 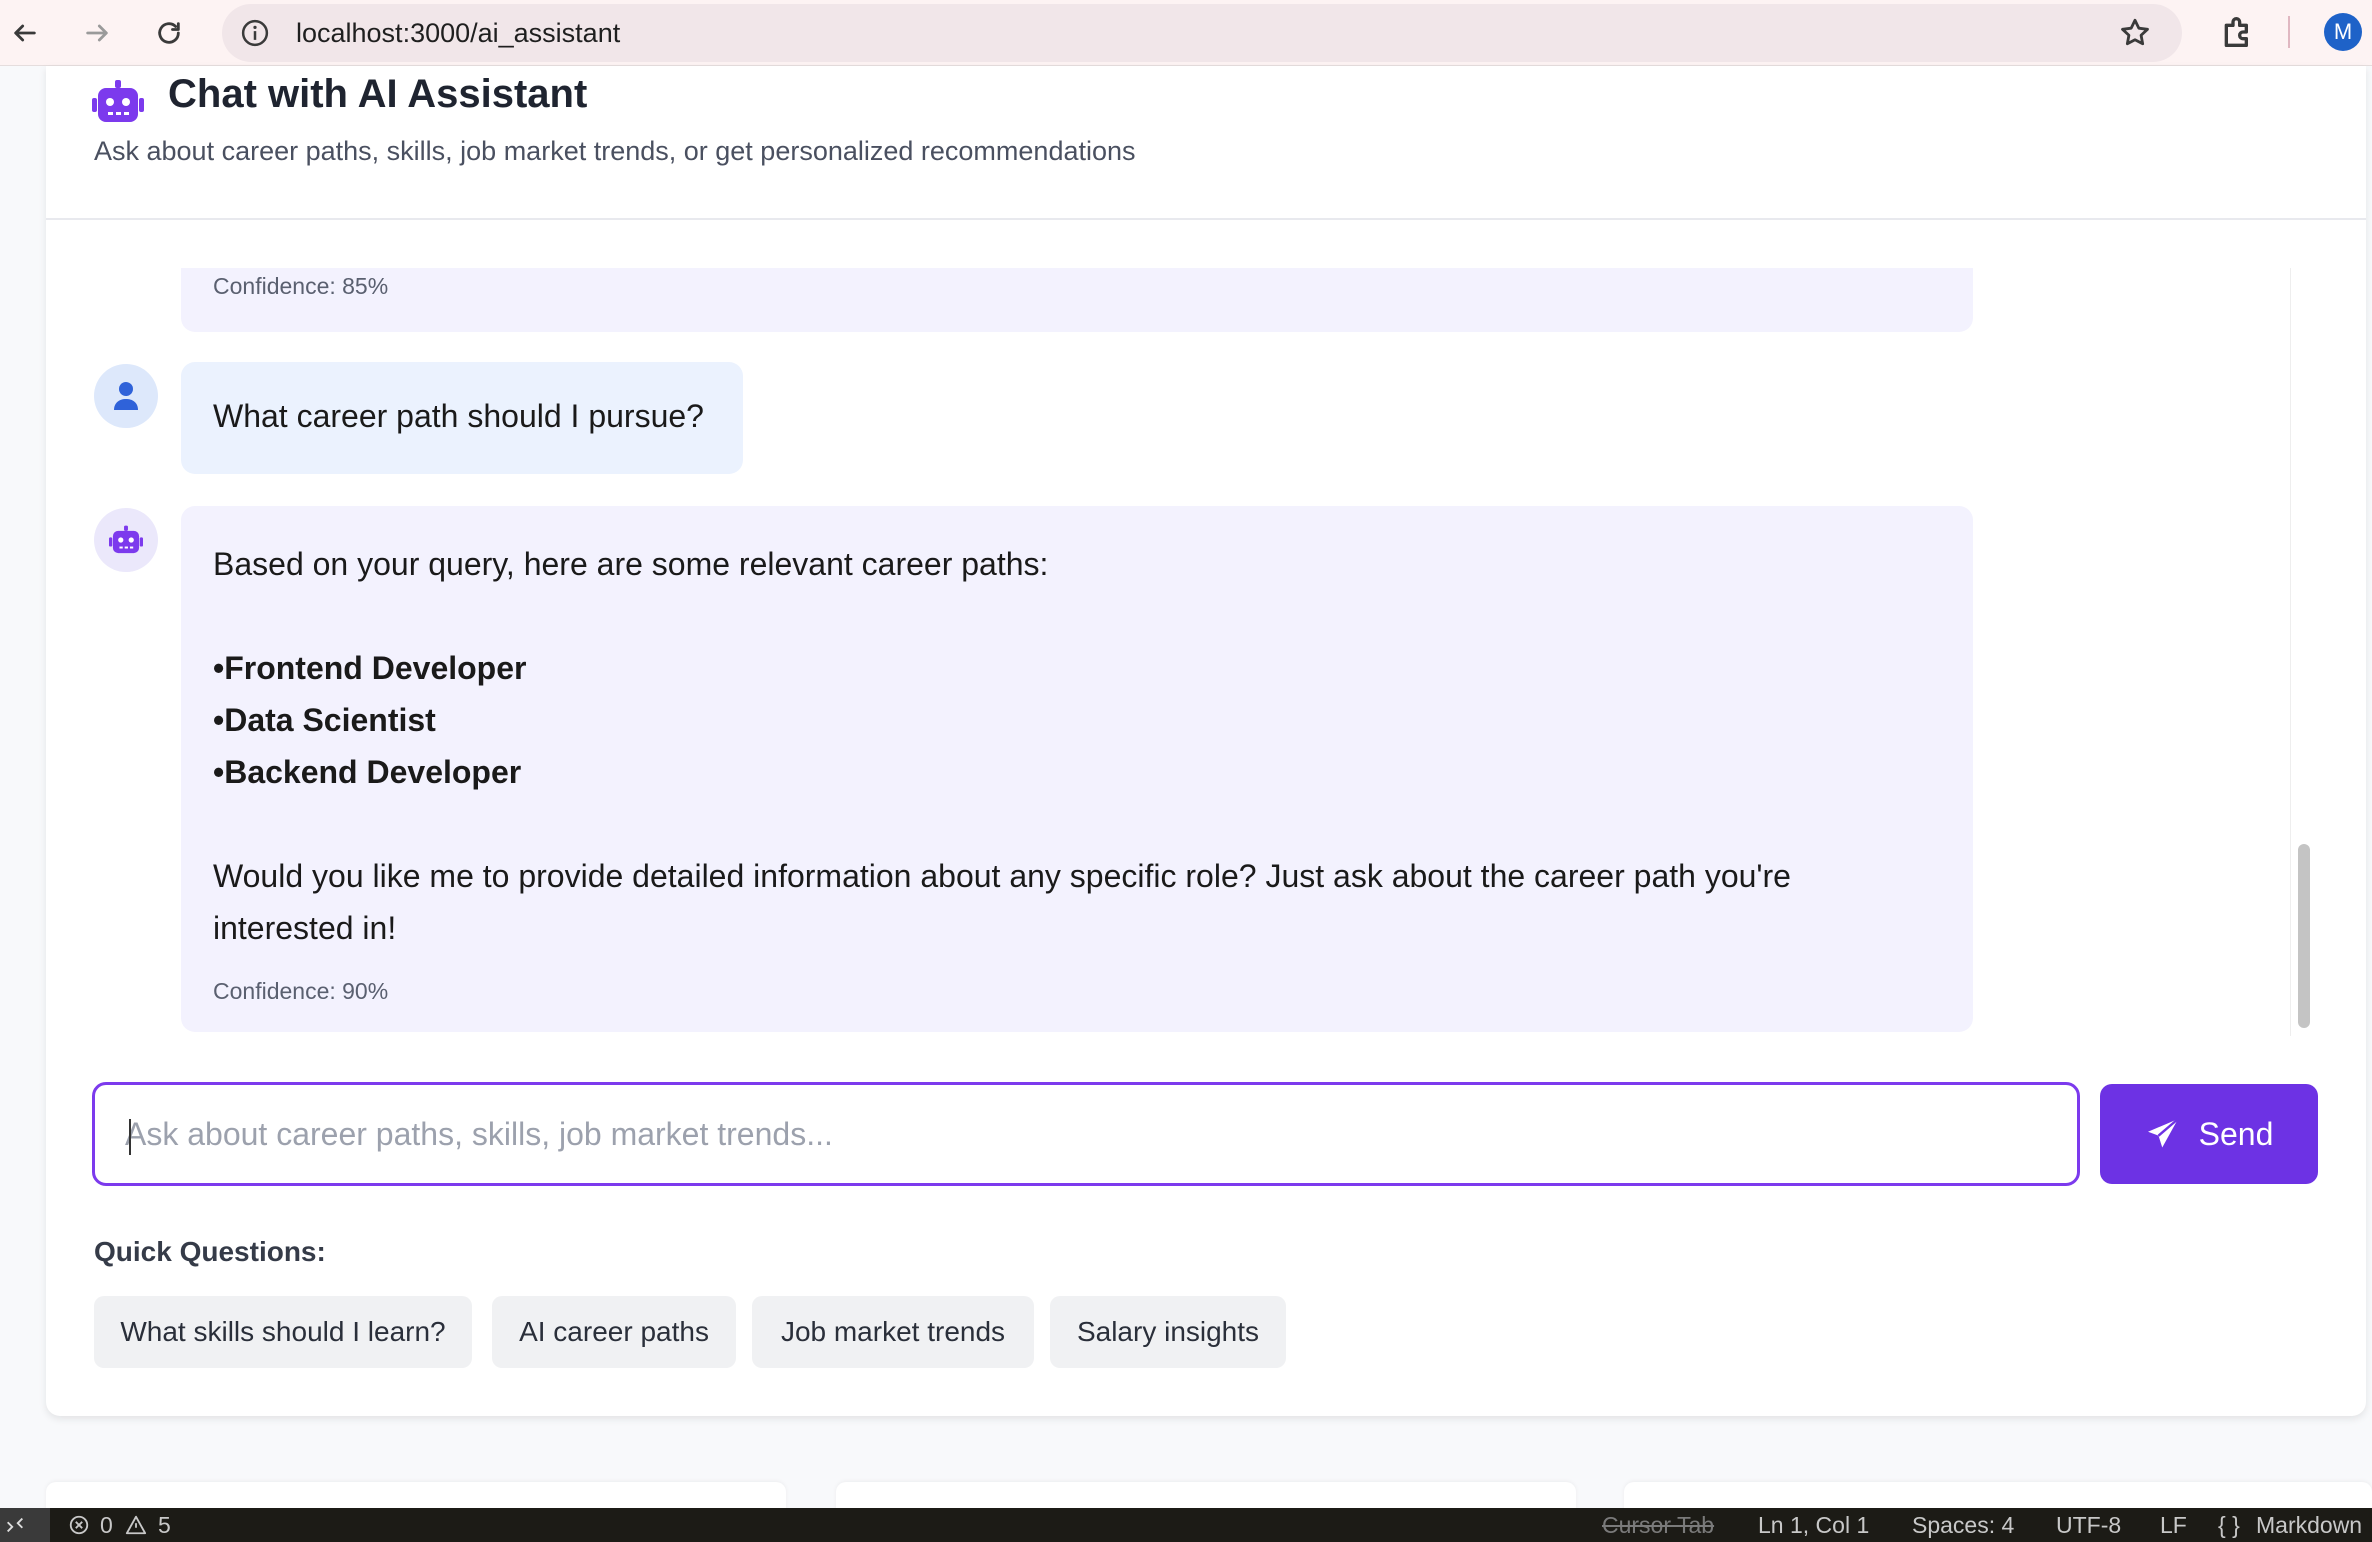 What do you see at coordinates (458, 33) in the screenshot?
I see `url-text: localhost:3000/ai_assistant` at bounding box center [458, 33].